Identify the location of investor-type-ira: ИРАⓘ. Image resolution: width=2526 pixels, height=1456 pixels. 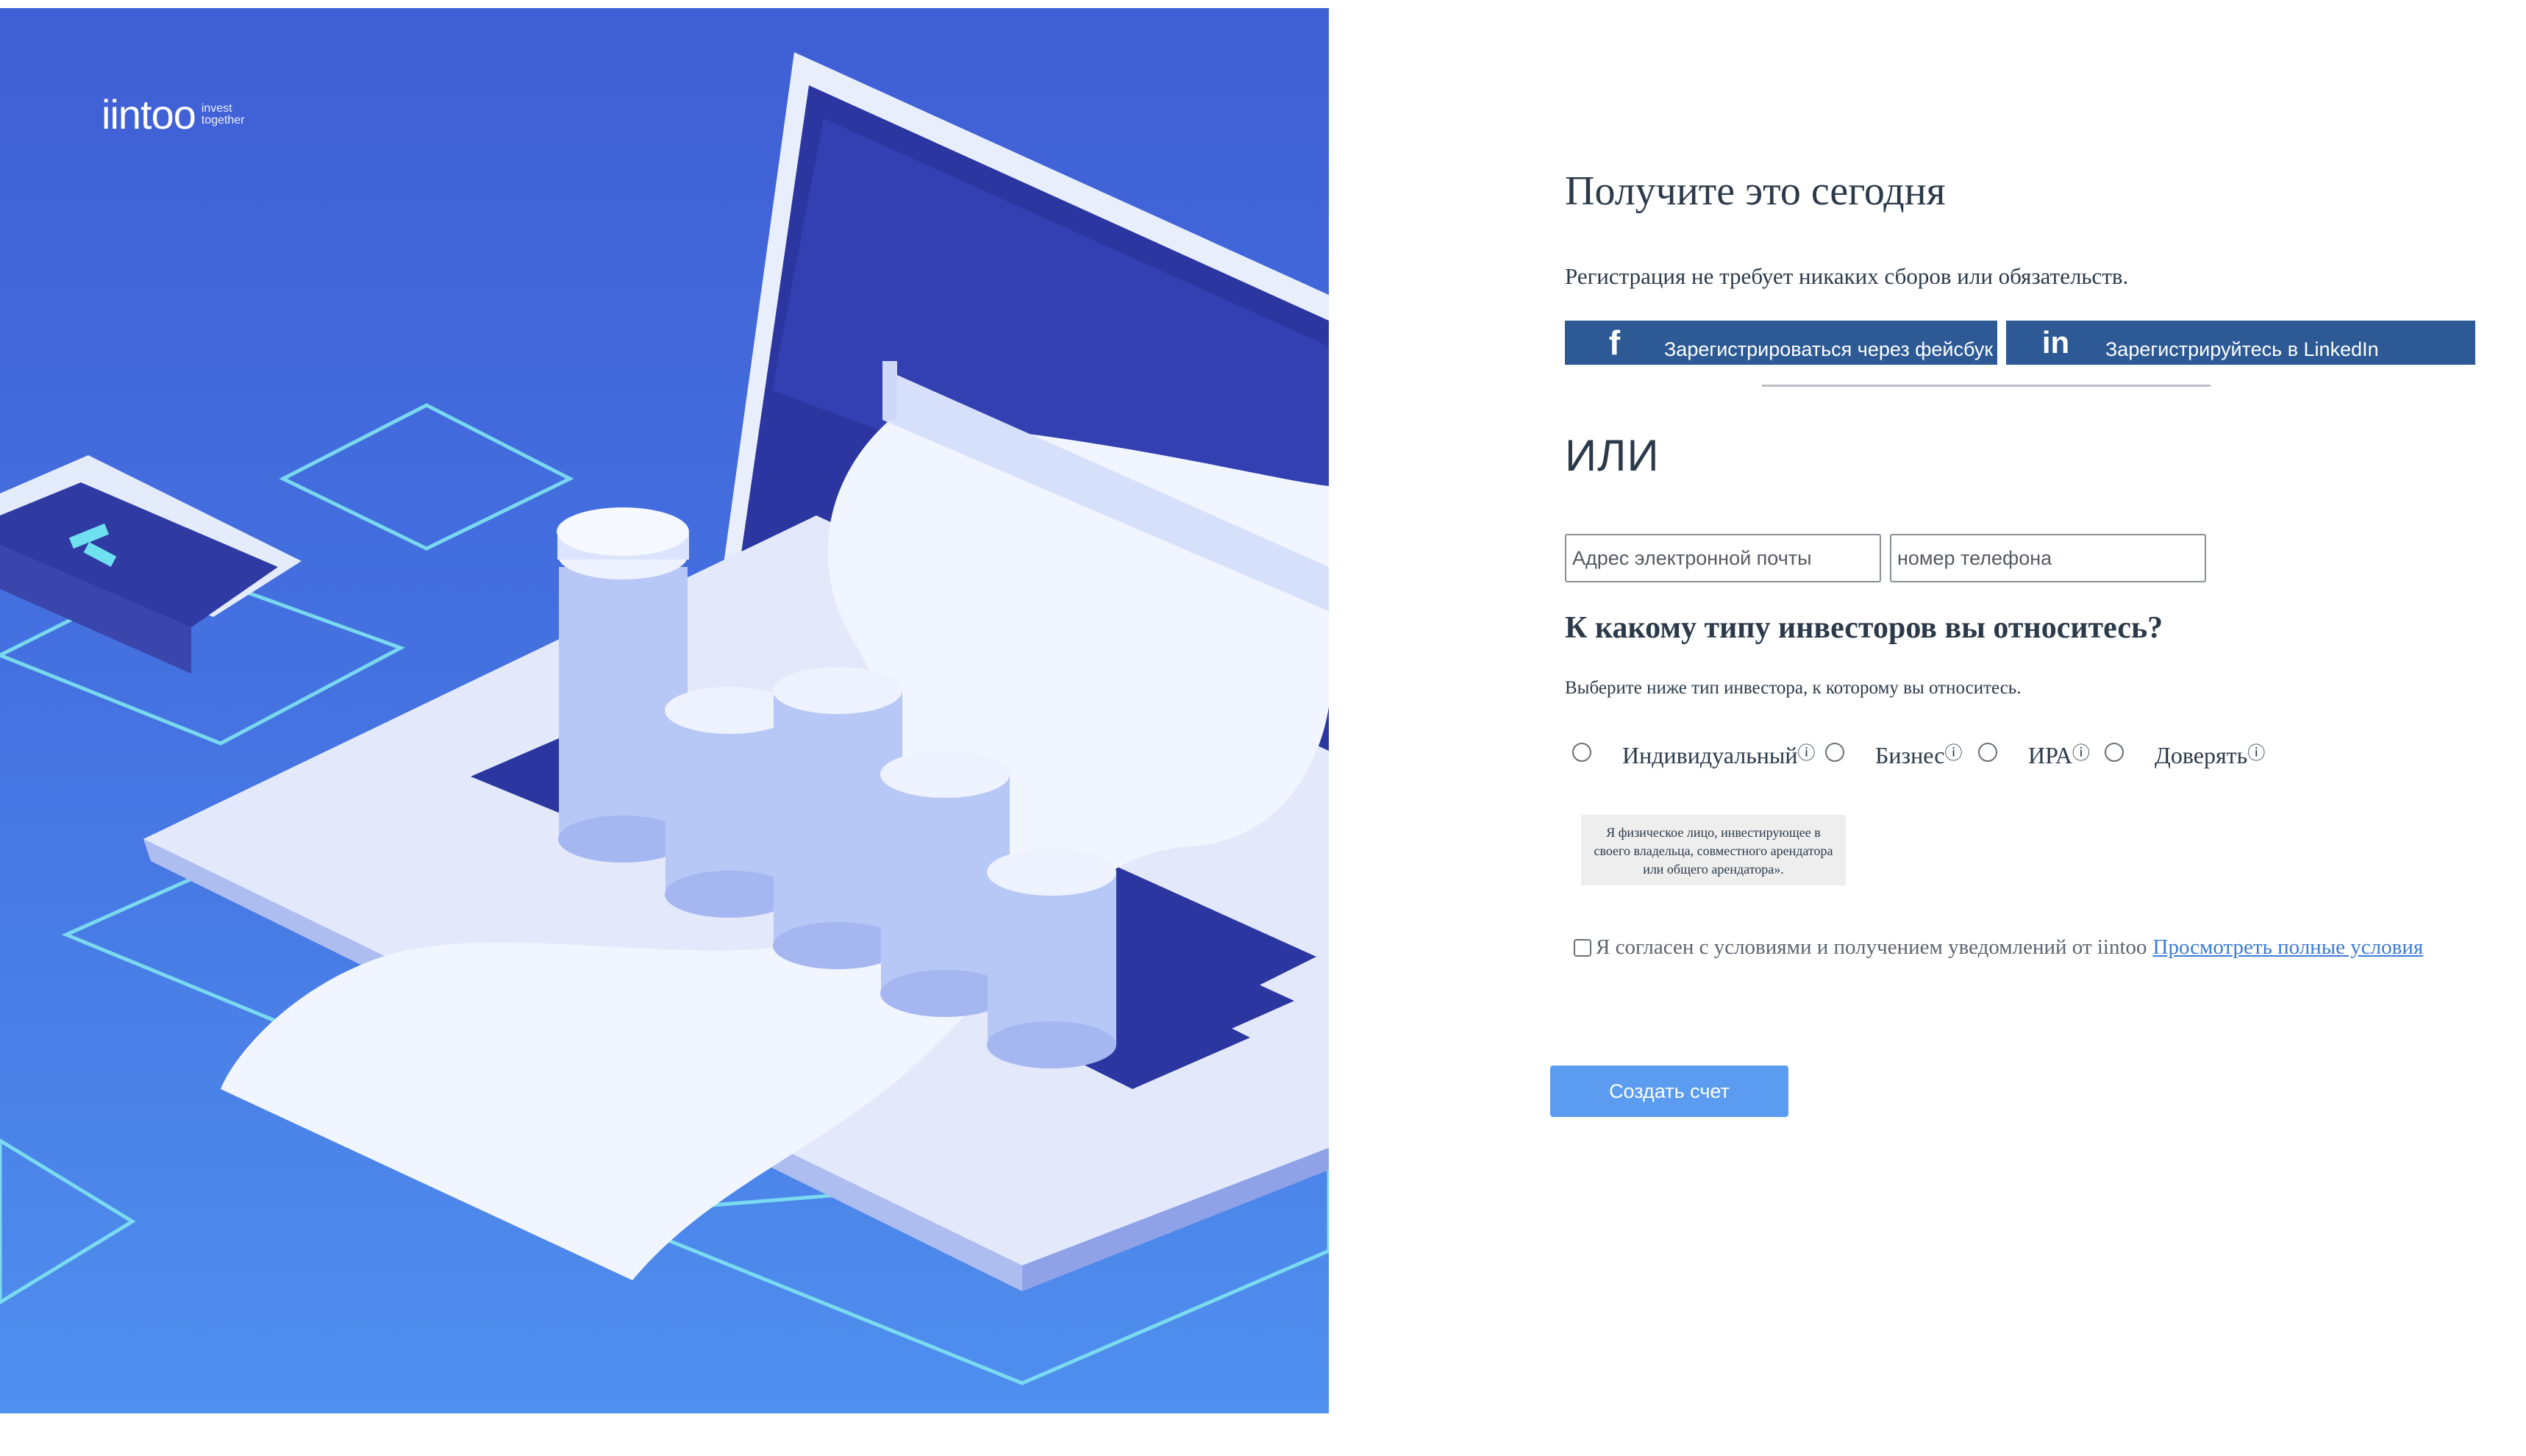
(2059, 754).